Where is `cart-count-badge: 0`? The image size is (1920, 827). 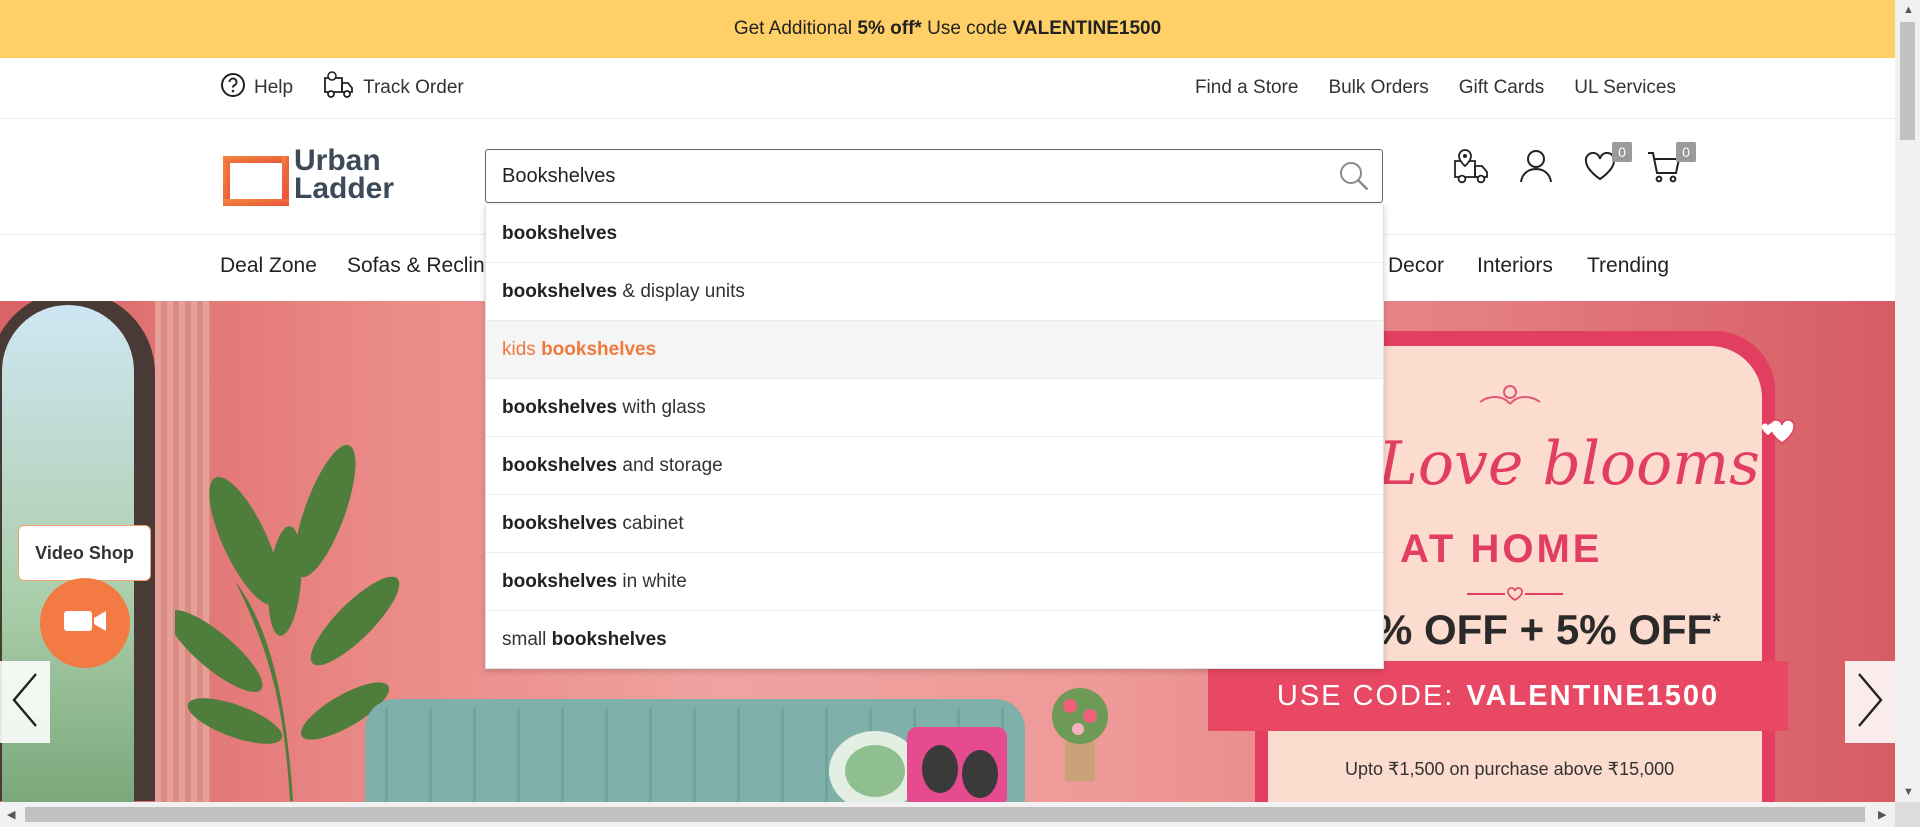
cart-count-badge: 0 is located at coordinates (1686, 152).